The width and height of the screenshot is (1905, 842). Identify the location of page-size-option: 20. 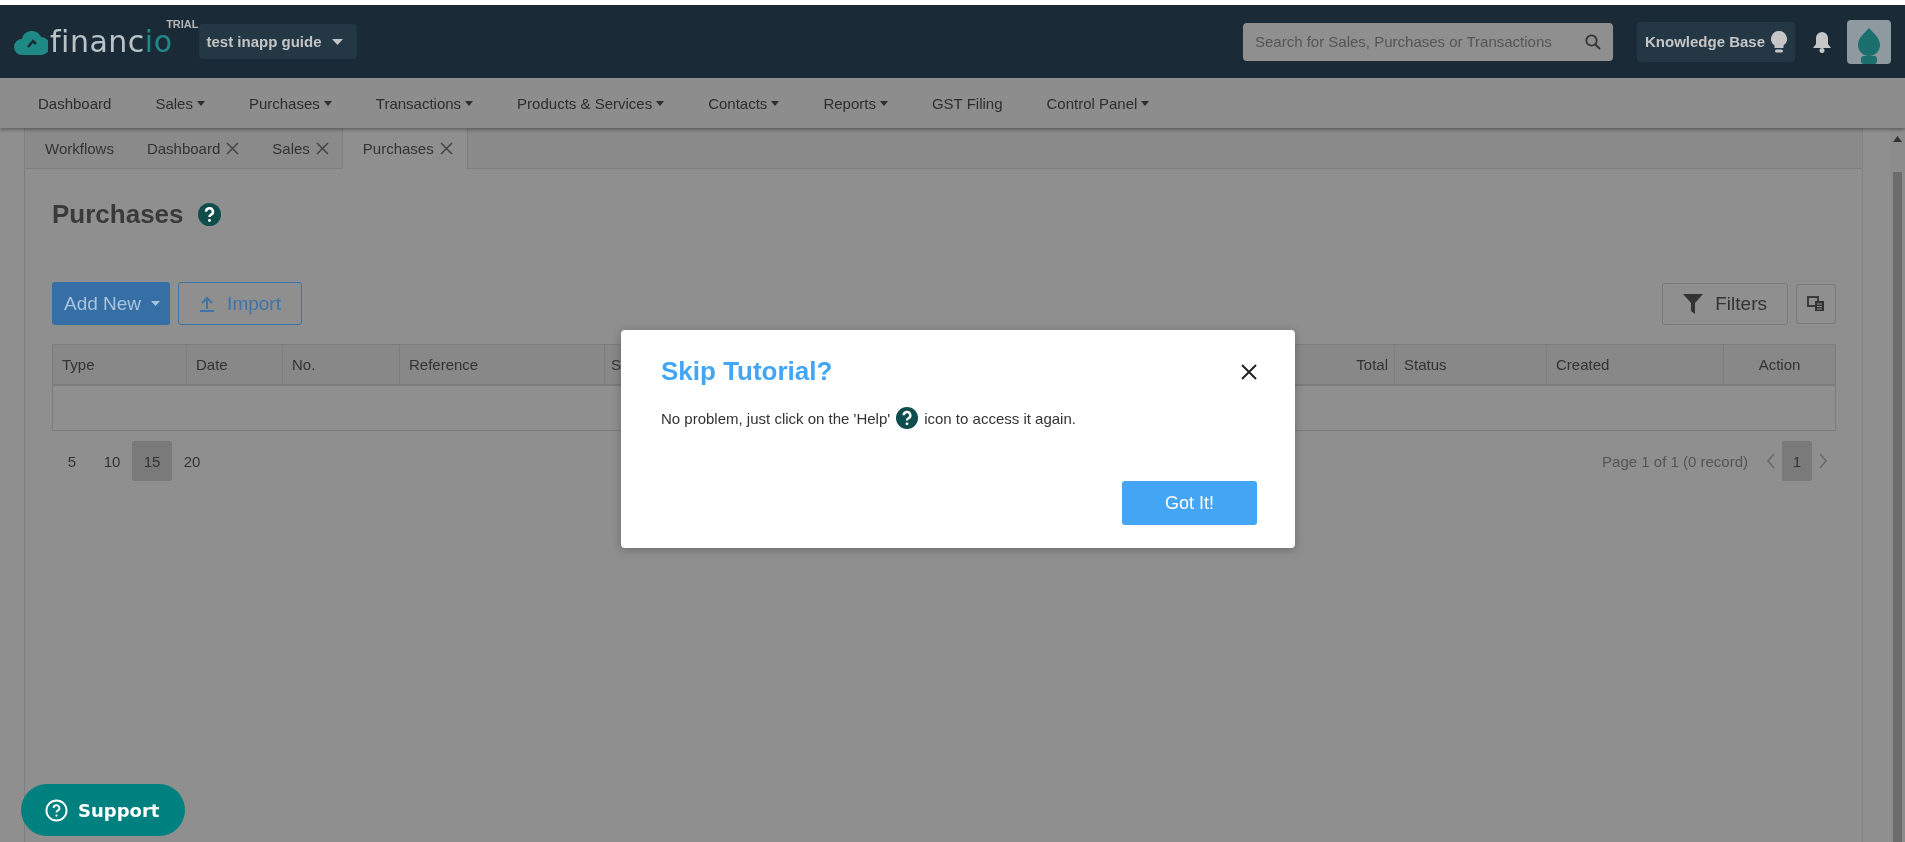
(192, 461).